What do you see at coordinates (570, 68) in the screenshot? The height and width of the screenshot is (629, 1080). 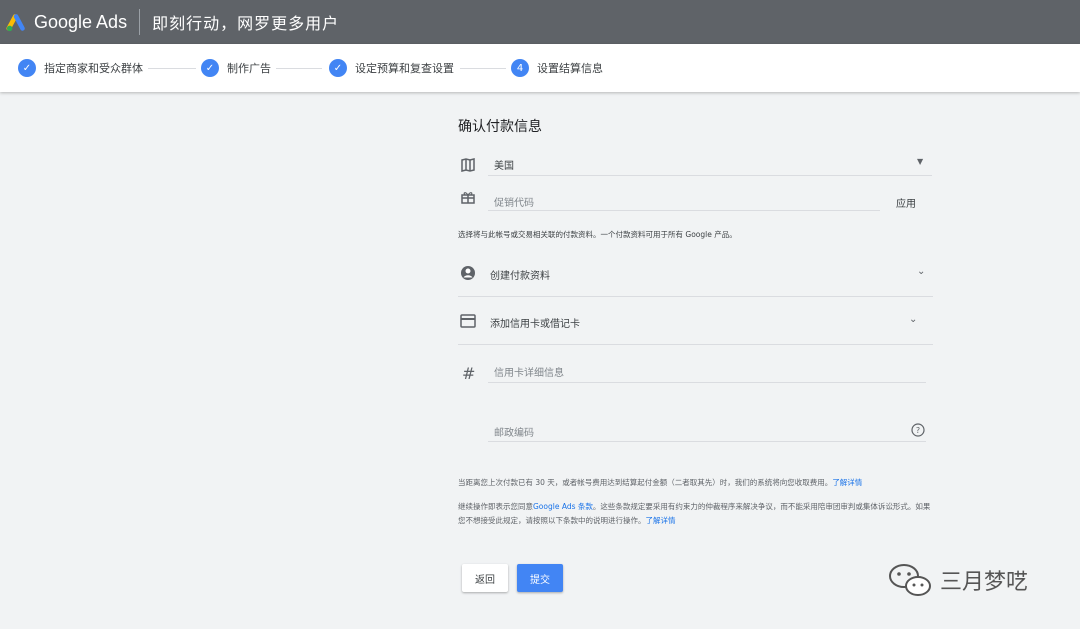 I see `step-label: 设置结算信息` at bounding box center [570, 68].